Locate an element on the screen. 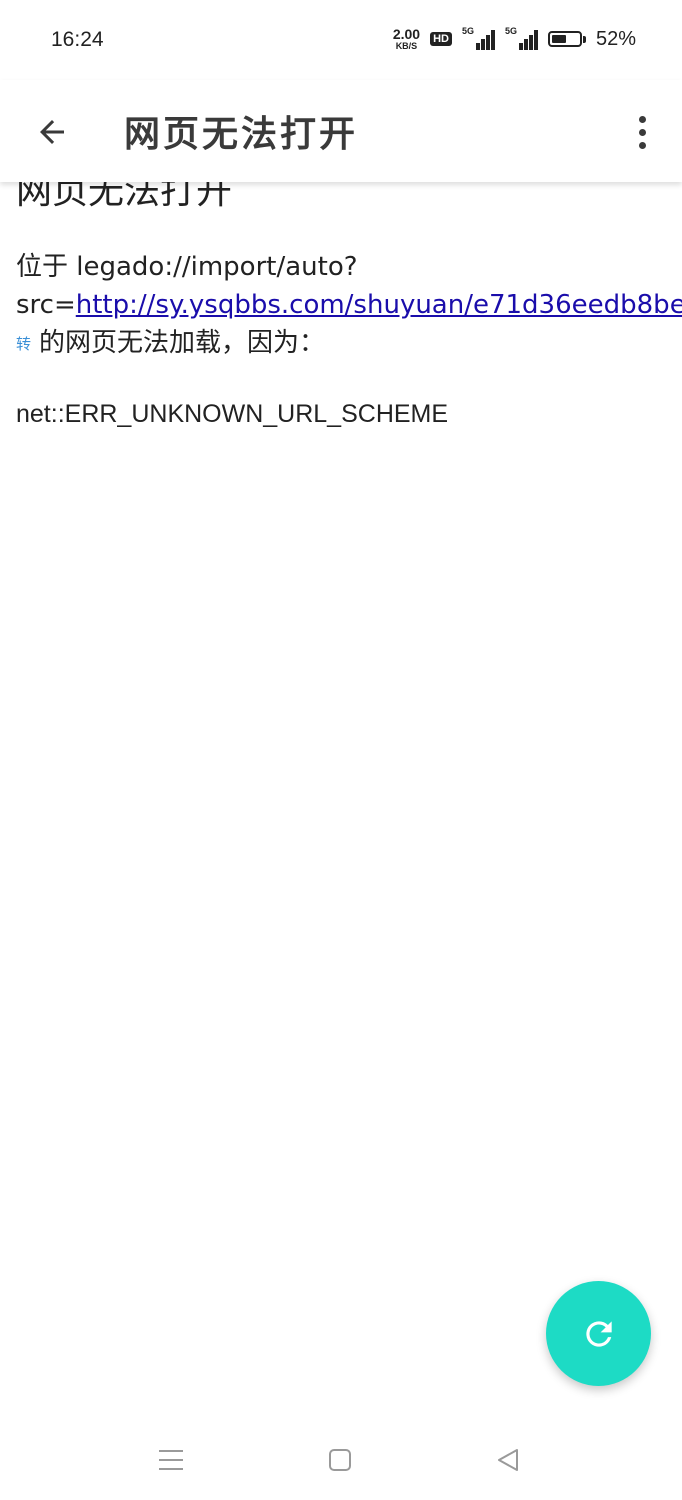  refresh-icon is located at coordinates (598, 1333).